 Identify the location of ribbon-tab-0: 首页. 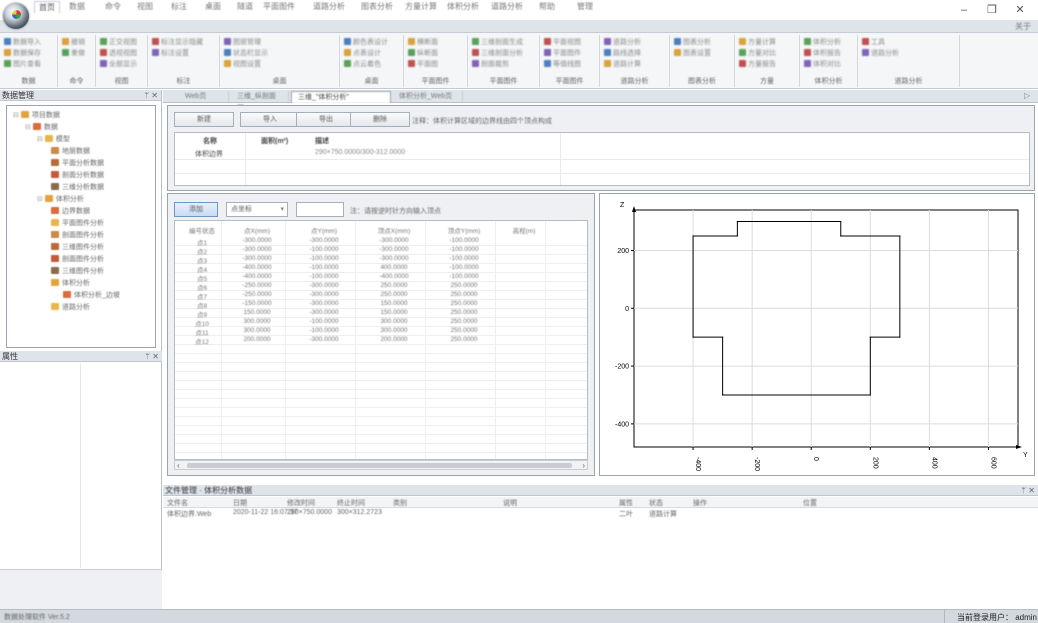
(47, 7).